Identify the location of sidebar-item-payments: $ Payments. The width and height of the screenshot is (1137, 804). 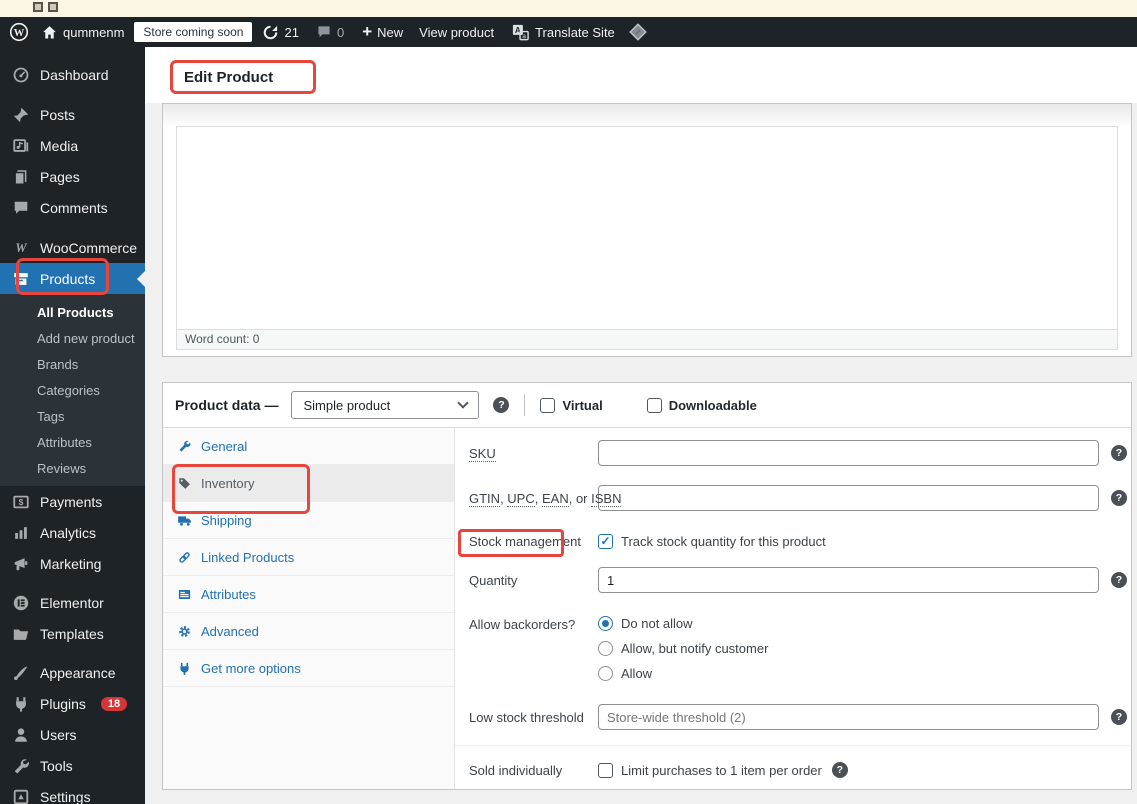
(72, 501).